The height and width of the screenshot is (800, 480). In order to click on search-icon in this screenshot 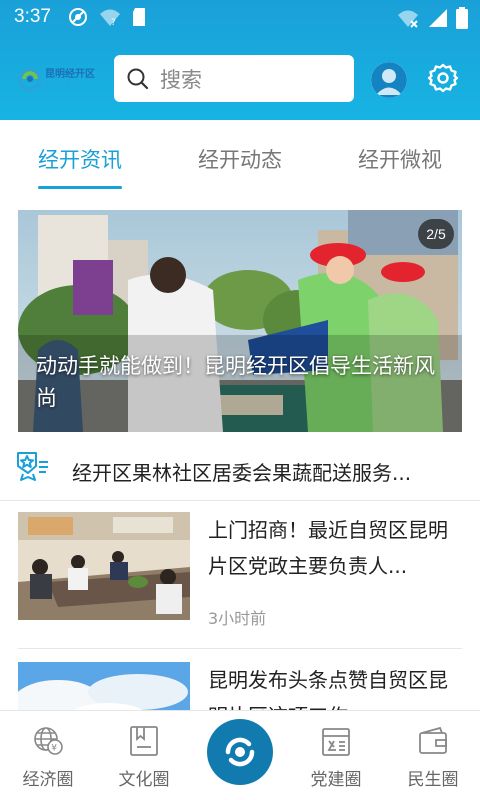, I will do `click(138, 78)`.